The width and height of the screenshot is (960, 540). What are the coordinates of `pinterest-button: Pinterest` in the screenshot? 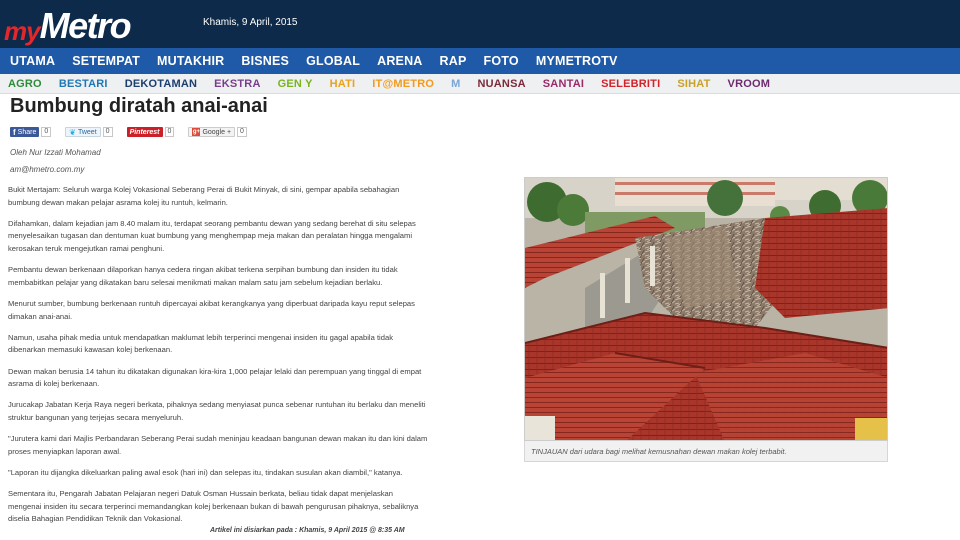 It's located at (144, 132).